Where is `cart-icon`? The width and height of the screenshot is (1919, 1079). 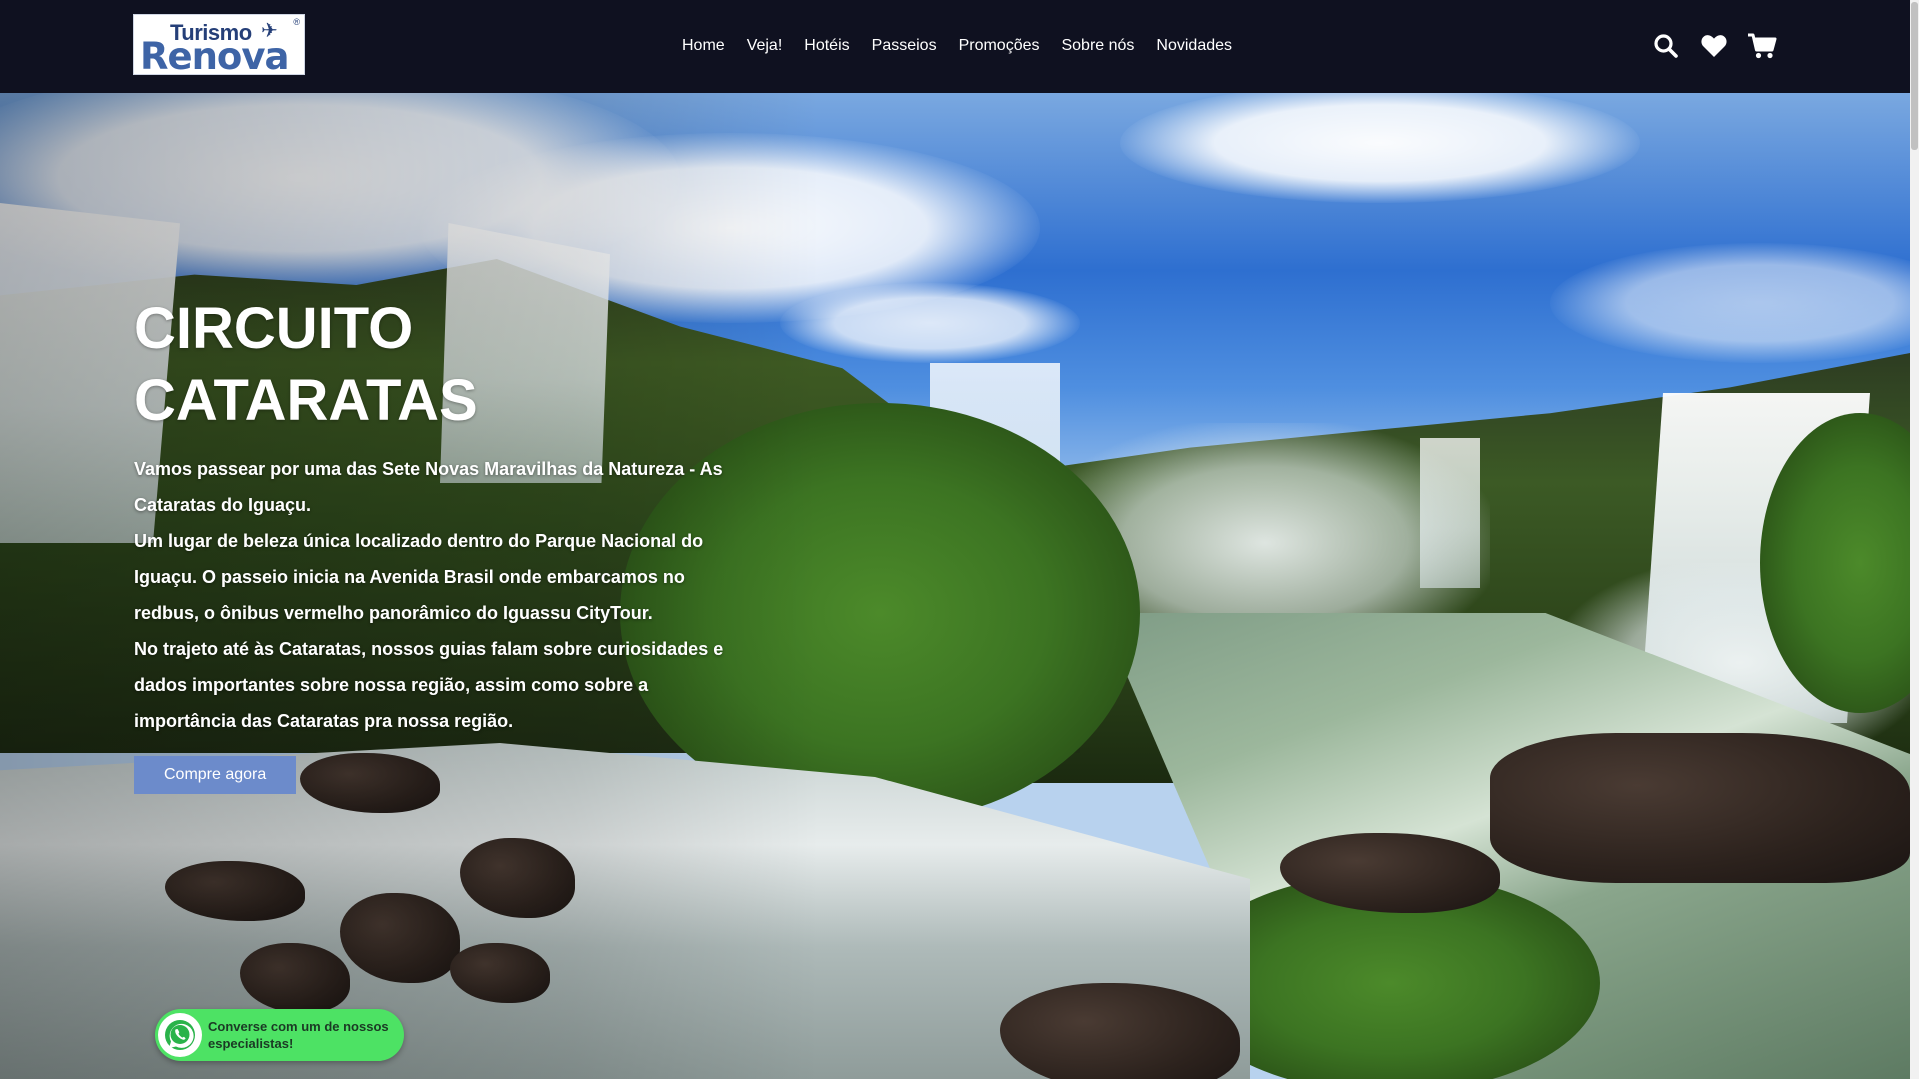 cart-icon is located at coordinates (1762, 46).